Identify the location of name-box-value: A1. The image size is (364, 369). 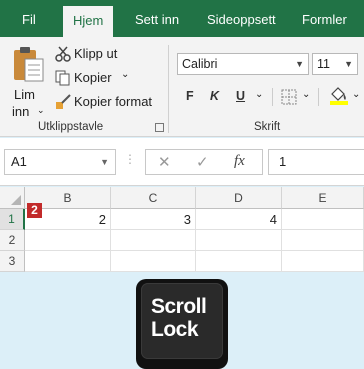
(19, 161).